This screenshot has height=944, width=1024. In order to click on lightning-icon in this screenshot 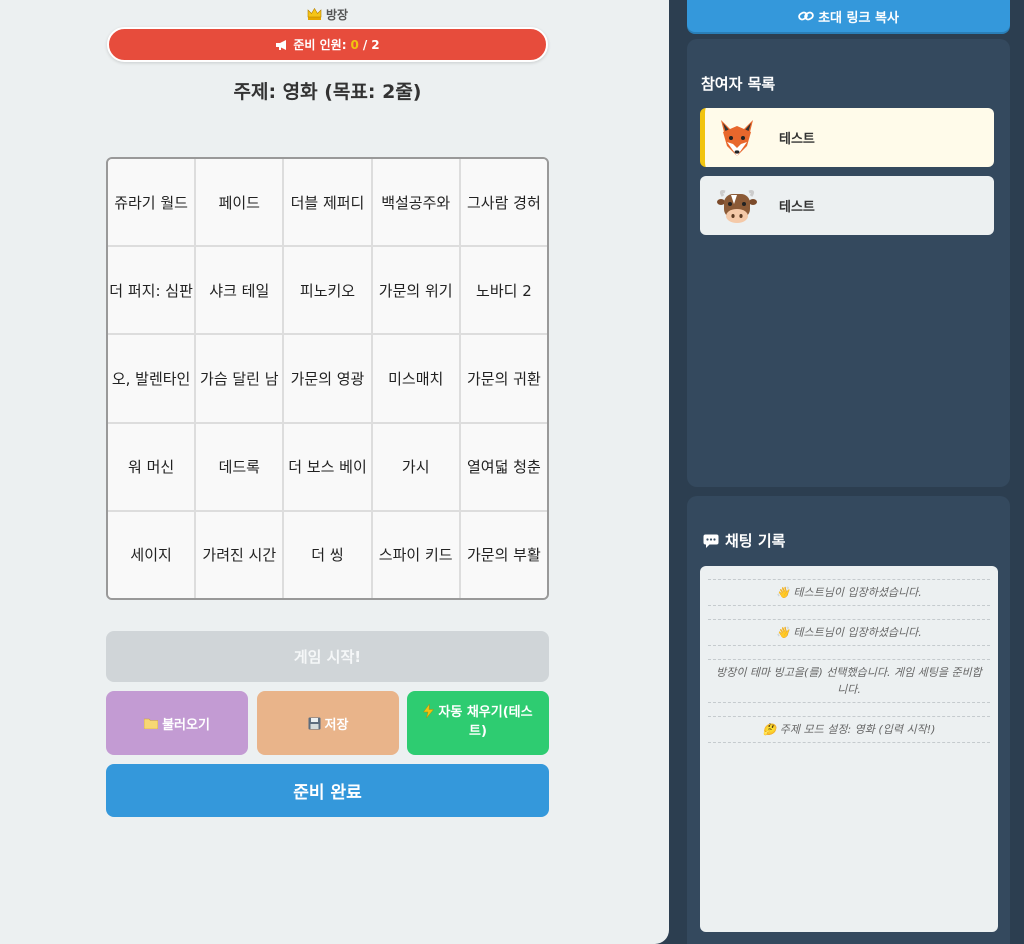, I will do `click(429, 711)`.